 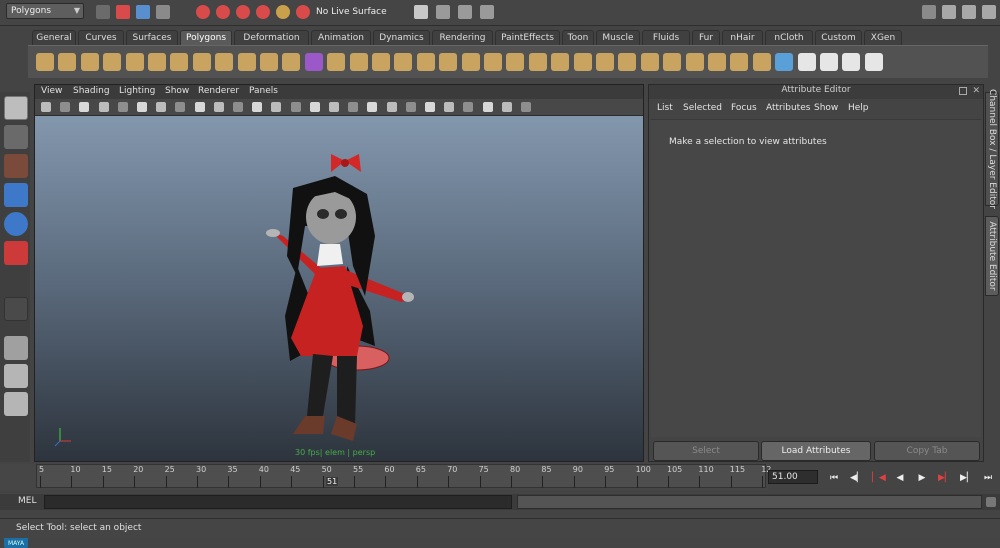 What do you see at coordinates (816, 451) in the screenshot?
I see `load-attributes-button: Load Attributes` at bounding box center [816, 451].